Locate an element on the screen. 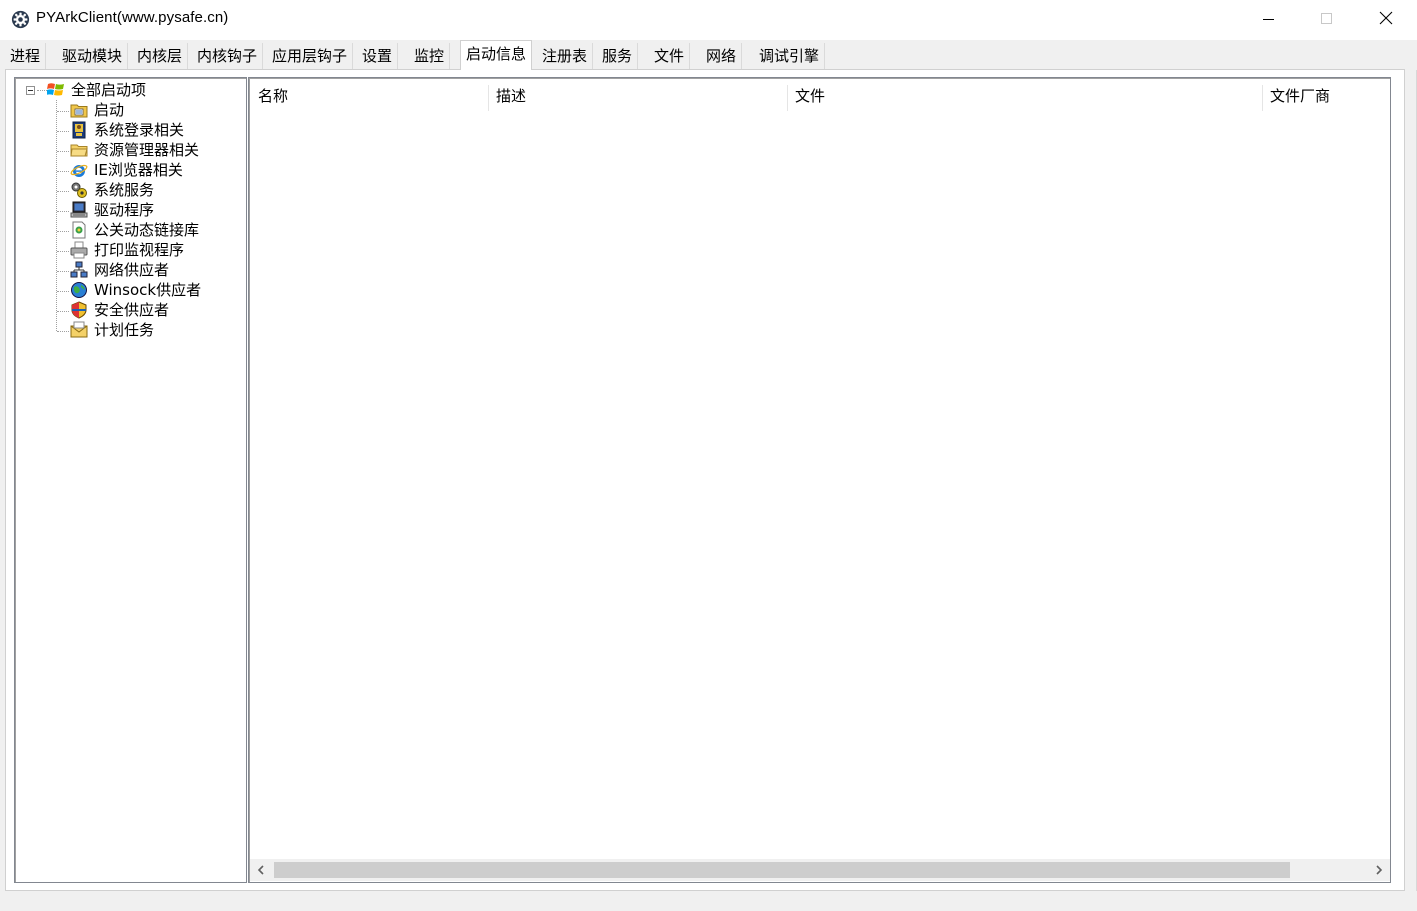 The height and width of the screenshot is (911, 1417). list-header: 名称 描述 文件 文件厂商 is located at coordinates (820, 96).